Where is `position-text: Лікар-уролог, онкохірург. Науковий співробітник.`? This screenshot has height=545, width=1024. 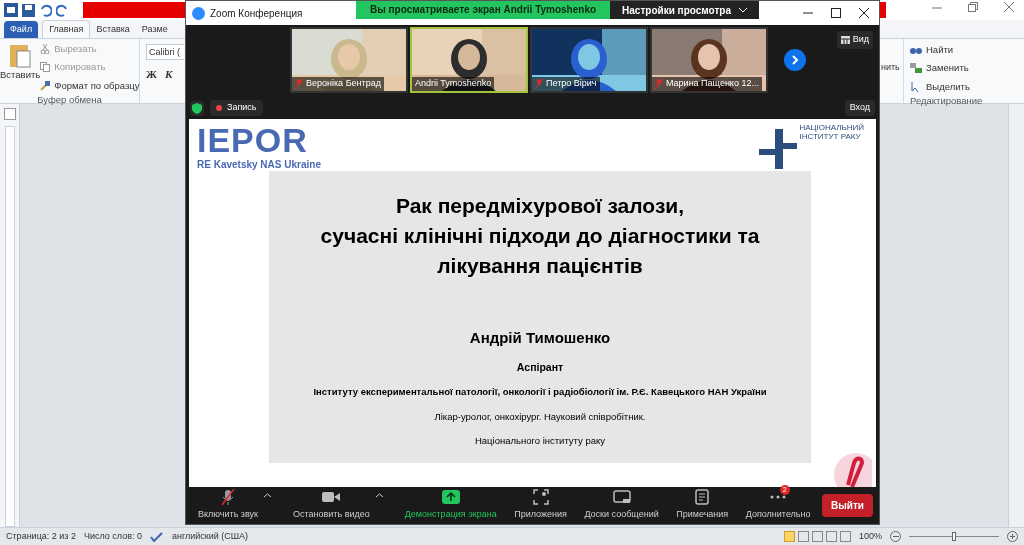 position-text: Лікар-уролог, онкохірург. Науковий співробітник. is located at coordinates (540, 416).